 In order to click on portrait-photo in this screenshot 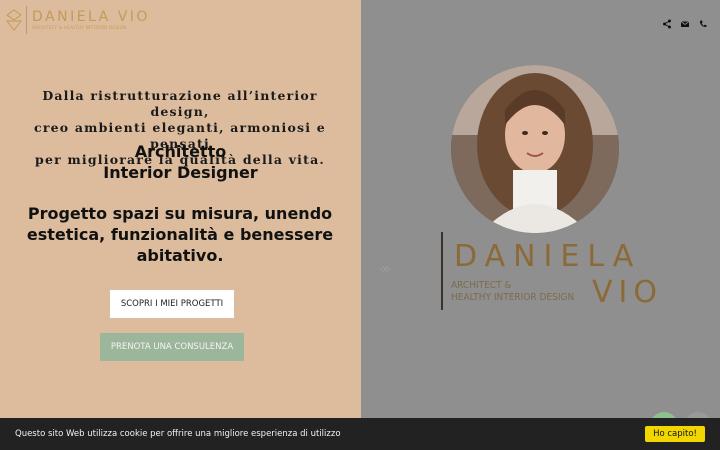, I will do `click(535, 149)`.